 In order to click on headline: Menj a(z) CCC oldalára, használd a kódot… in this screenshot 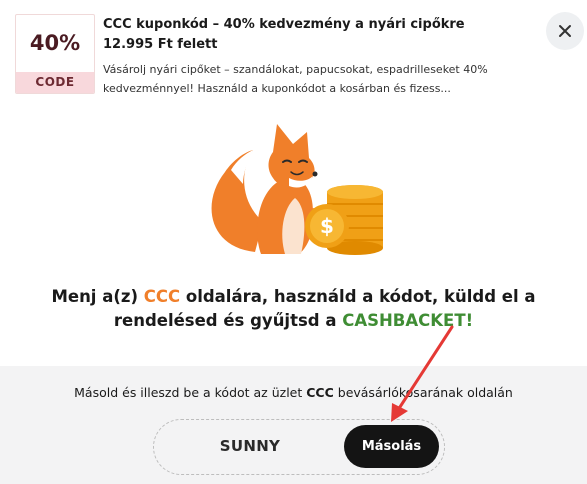, I will do `click(293, 309)`.